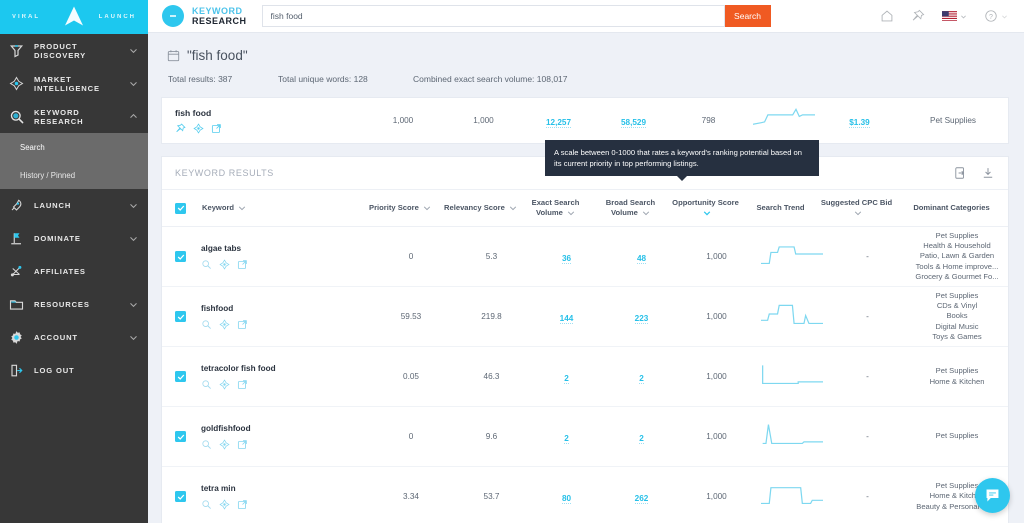  What do you see at coordinates (277, 497) in the screenshot?
I see `keyword-cell: tetra min` at bounding box center [277, 497].